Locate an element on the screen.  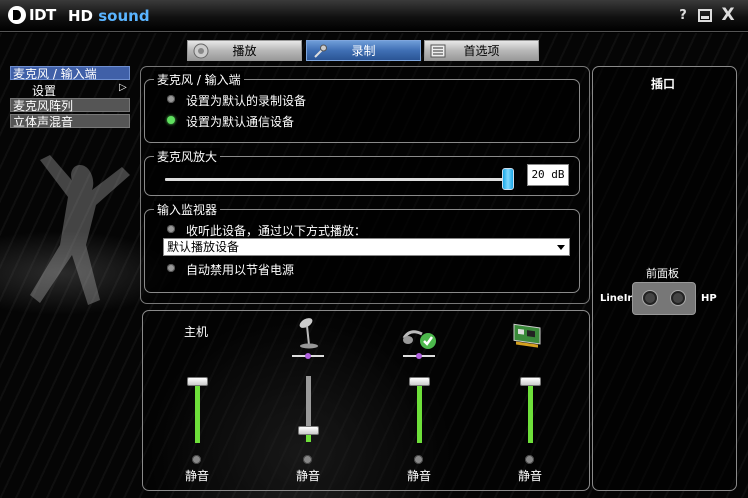
headphone-jack-icon is located at coordinates (678, 298).